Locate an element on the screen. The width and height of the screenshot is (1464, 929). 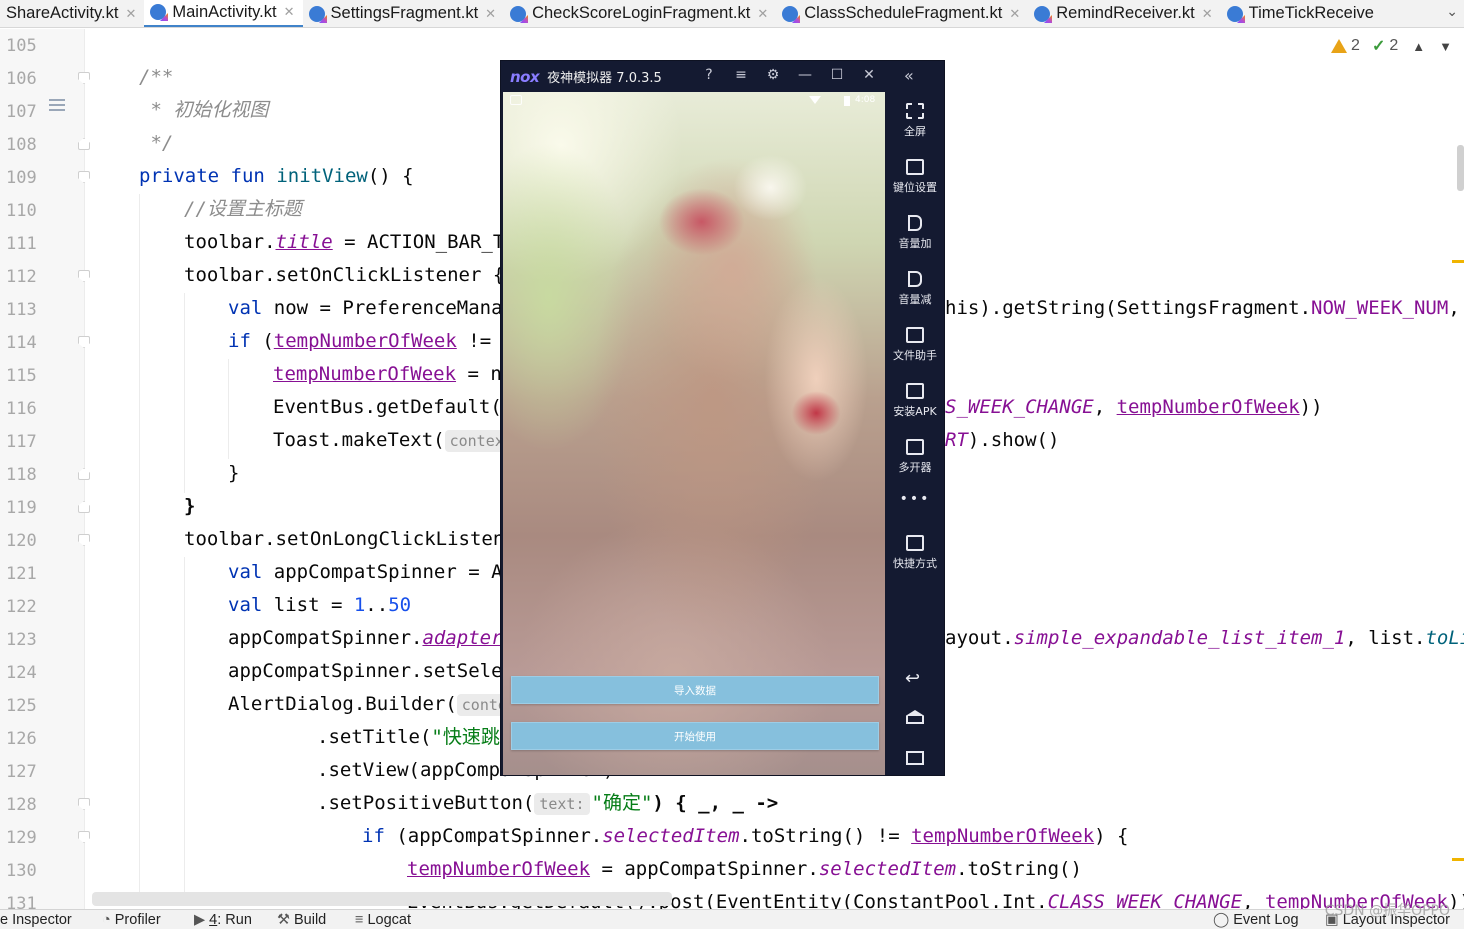
sidebar-item-label: 全屏 is located at coordinates (915, 131).